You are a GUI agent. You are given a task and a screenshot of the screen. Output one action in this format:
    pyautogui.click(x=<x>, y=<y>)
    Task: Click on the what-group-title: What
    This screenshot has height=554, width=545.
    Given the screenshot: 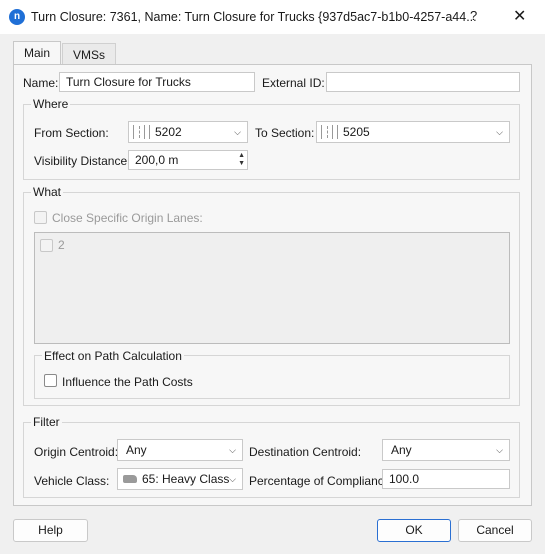 What is the action you would take?
    pyautogui.click(x=47, y=192)
    